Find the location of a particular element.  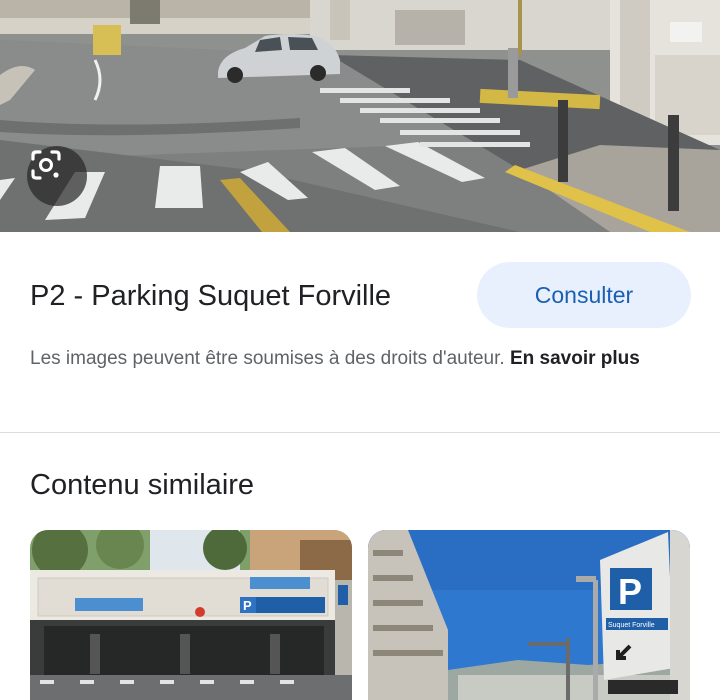

similar-content-heading: Contenu similaire is located at coordinates (142, 485).